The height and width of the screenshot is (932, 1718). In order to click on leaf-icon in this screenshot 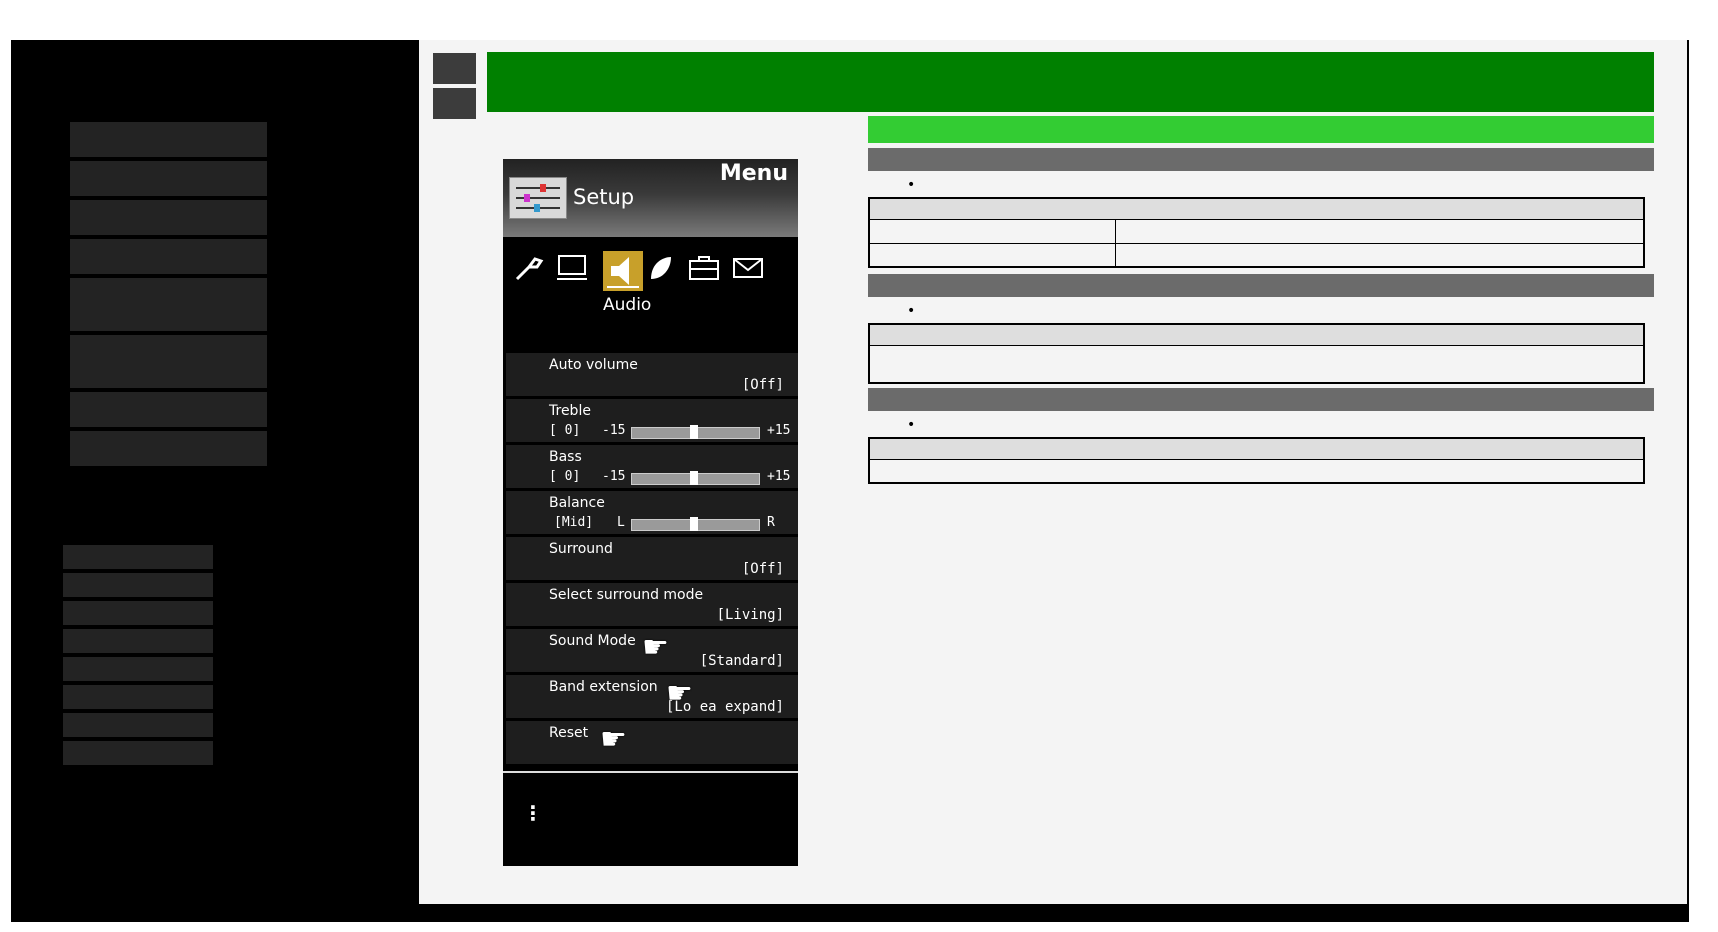, I will do `click(660, 272)`.